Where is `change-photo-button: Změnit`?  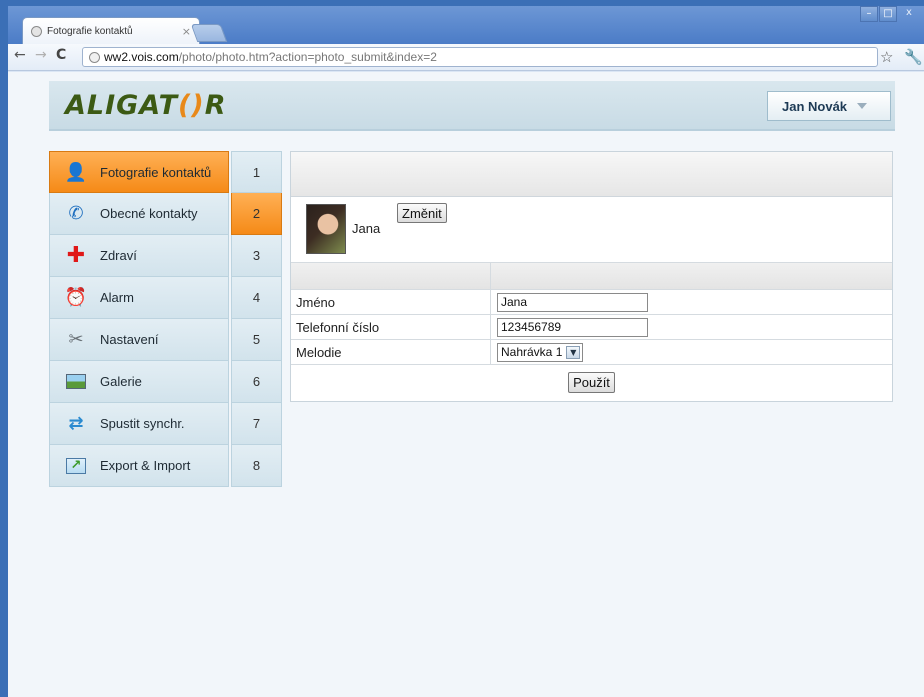
change-photo-button: Změnit is located at coordinates (422, 213).